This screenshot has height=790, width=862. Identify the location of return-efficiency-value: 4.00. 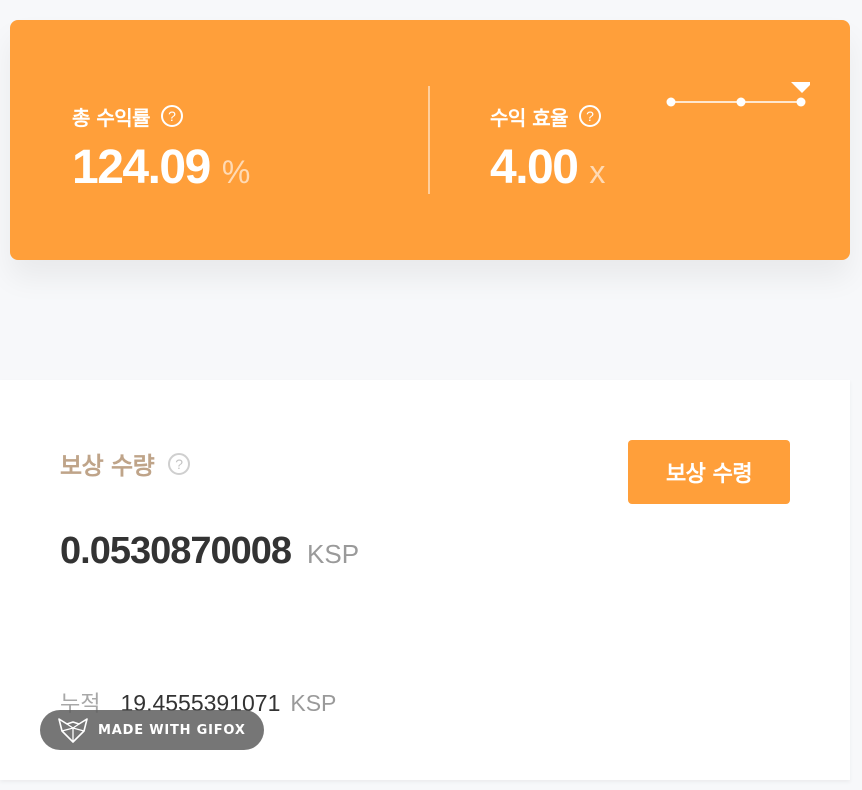
(534, 167).